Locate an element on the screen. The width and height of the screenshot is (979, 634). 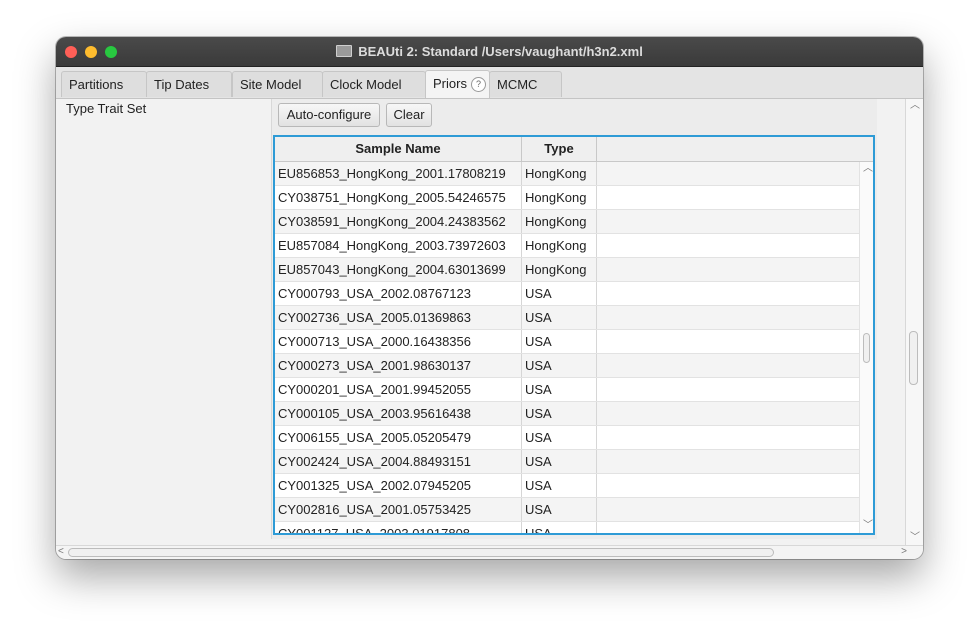
sample-name-cell: CY002736_USA_2005.01369863 is located at coordinates (398, 317).